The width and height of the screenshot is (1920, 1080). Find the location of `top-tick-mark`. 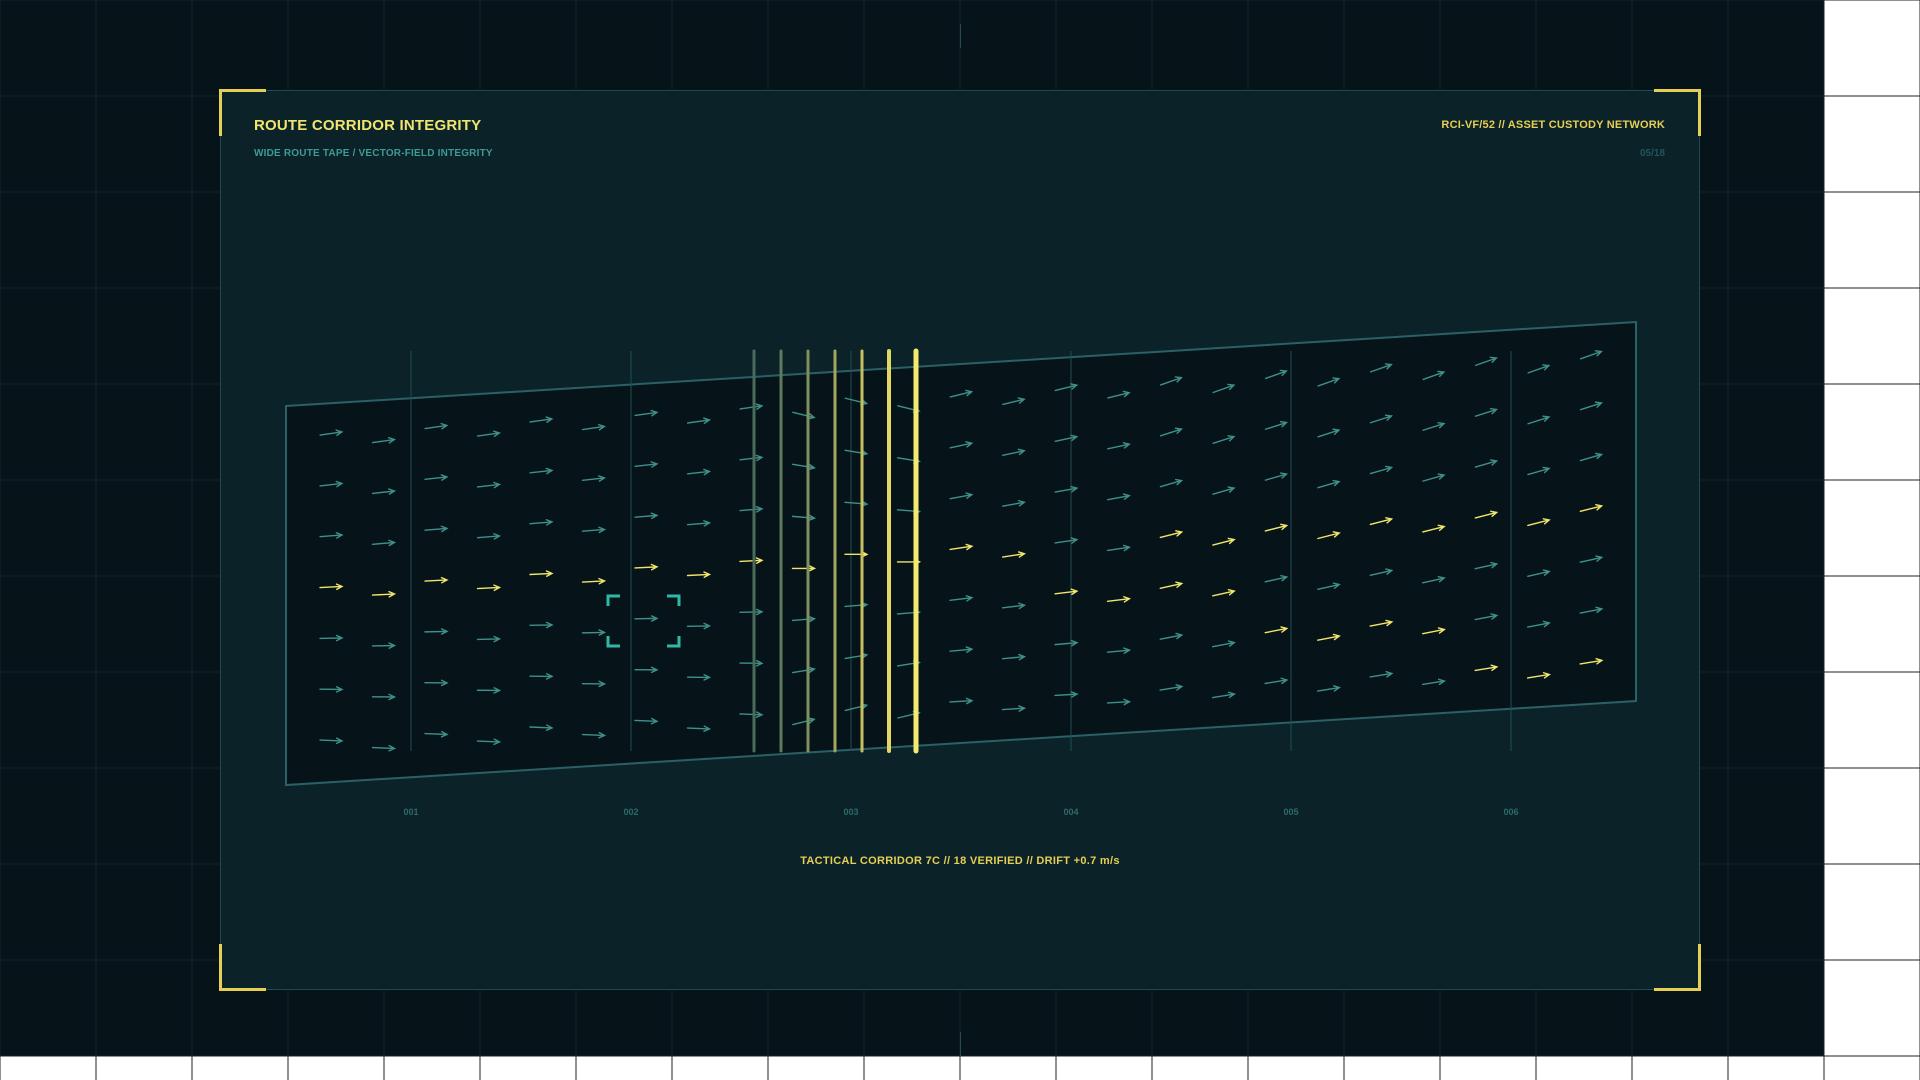

top-tick-mark is located at coordinates (960, 36).